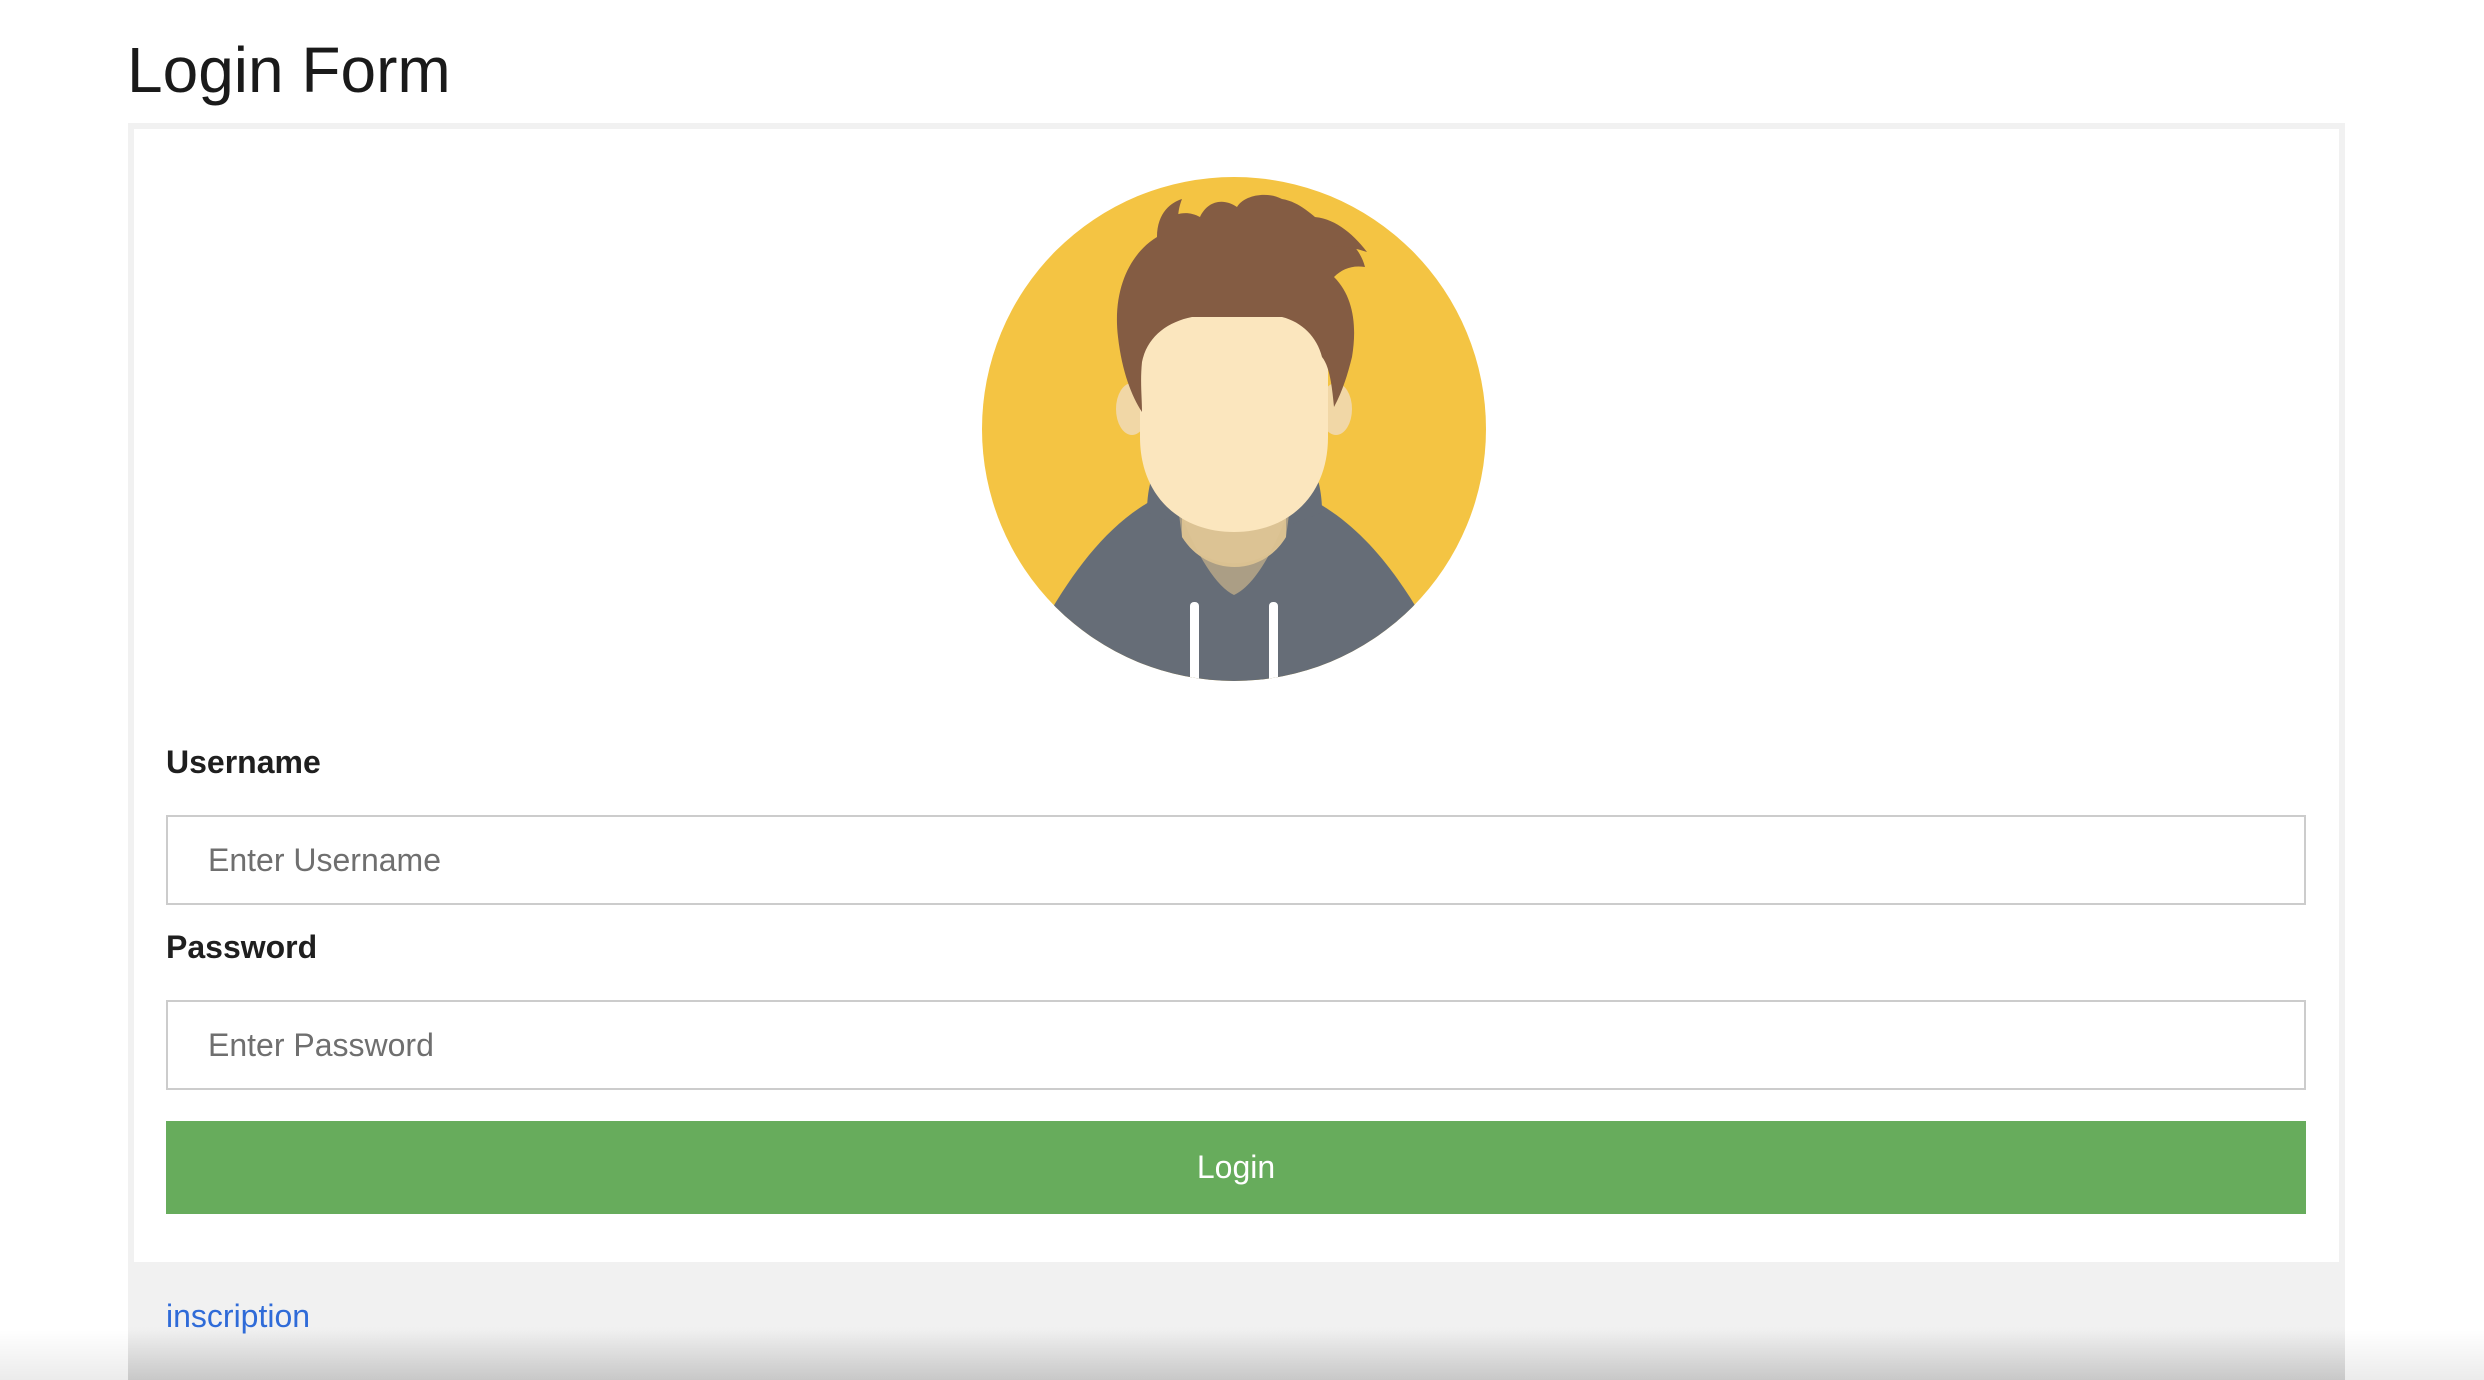 This screenshot has height=1380, width=2484. What do you see at coordinates (1236, 1321) in the screenshot?
I see `form-footer: inscription` at bounding box center [1236, 1321].